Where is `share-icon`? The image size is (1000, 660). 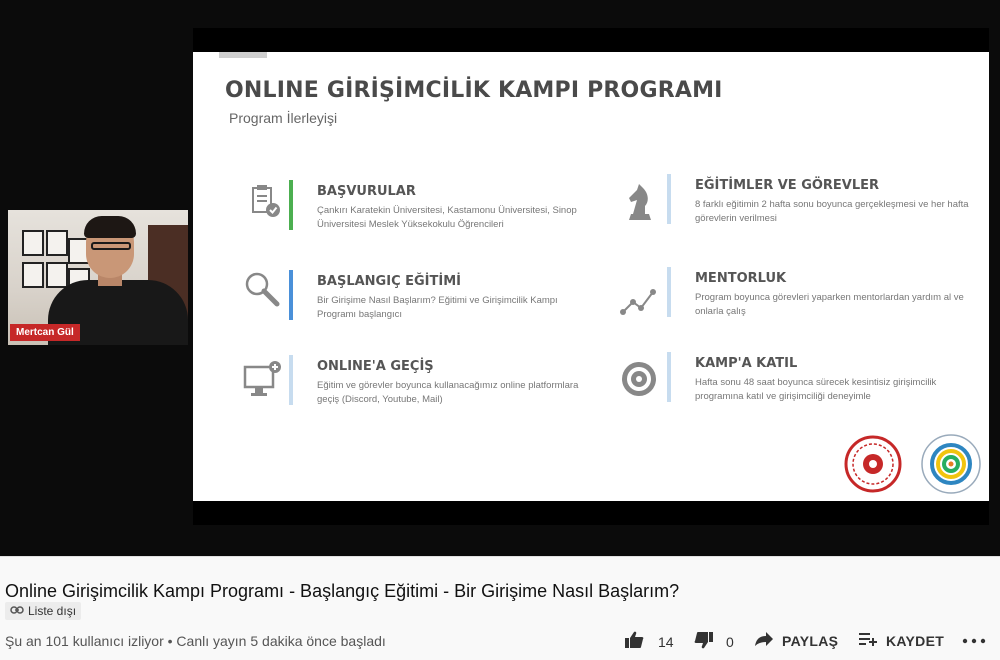
share-icon is located at coordinates (764, 640).